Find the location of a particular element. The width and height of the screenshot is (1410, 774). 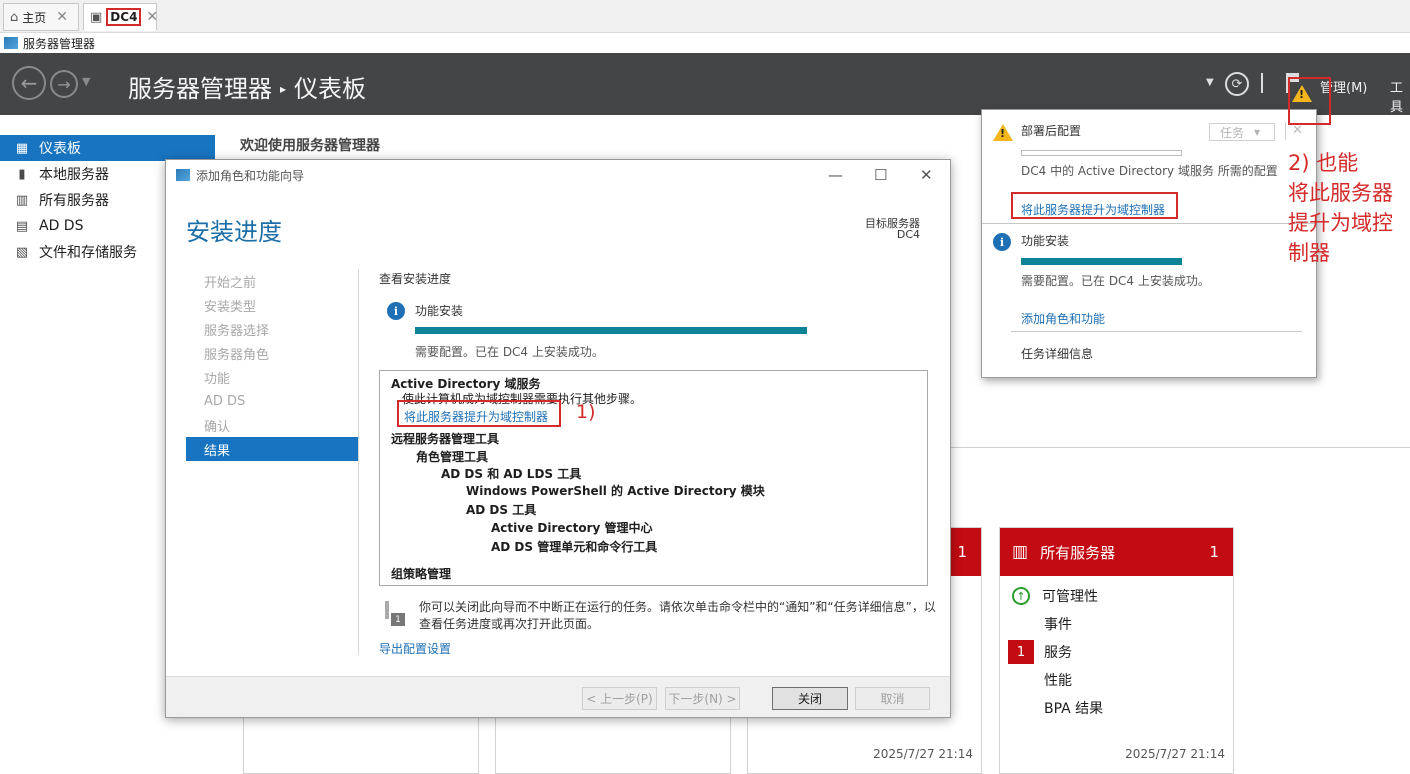

export-config-link: 导出配置设置 is located at coordinates (415, 648).